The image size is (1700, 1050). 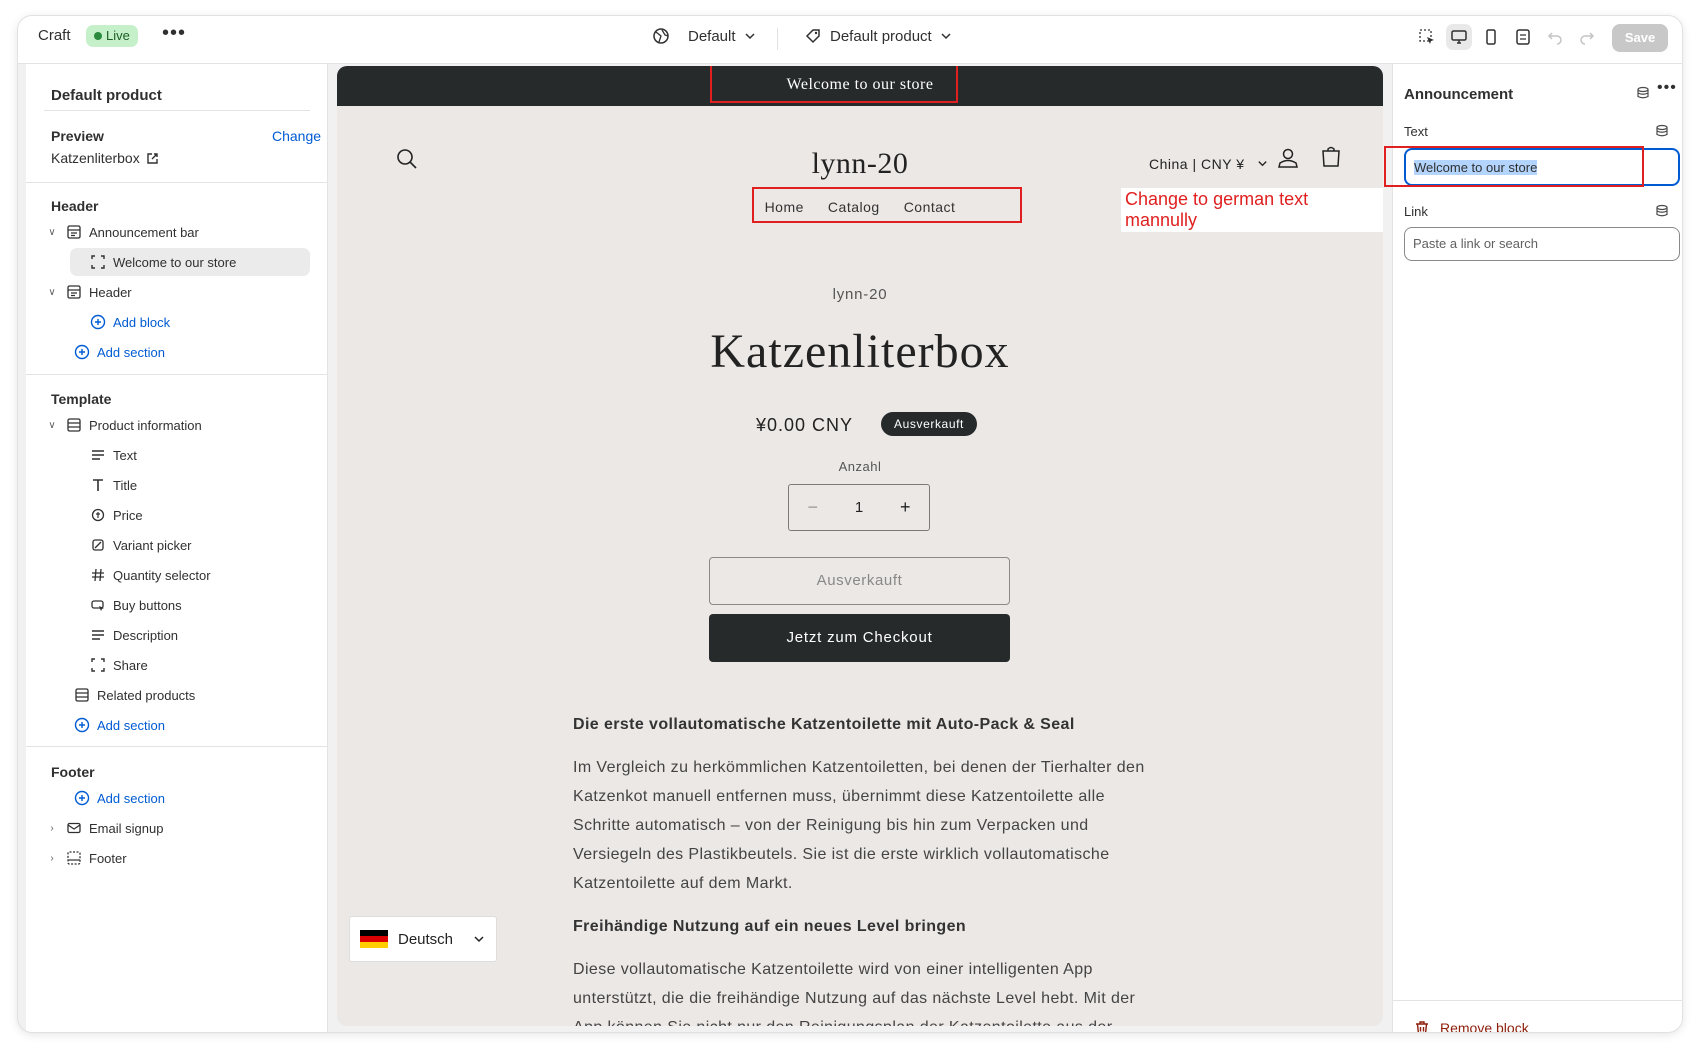 I want to click on quantity-stepper: − 1 +, so click(x=859, y=507).